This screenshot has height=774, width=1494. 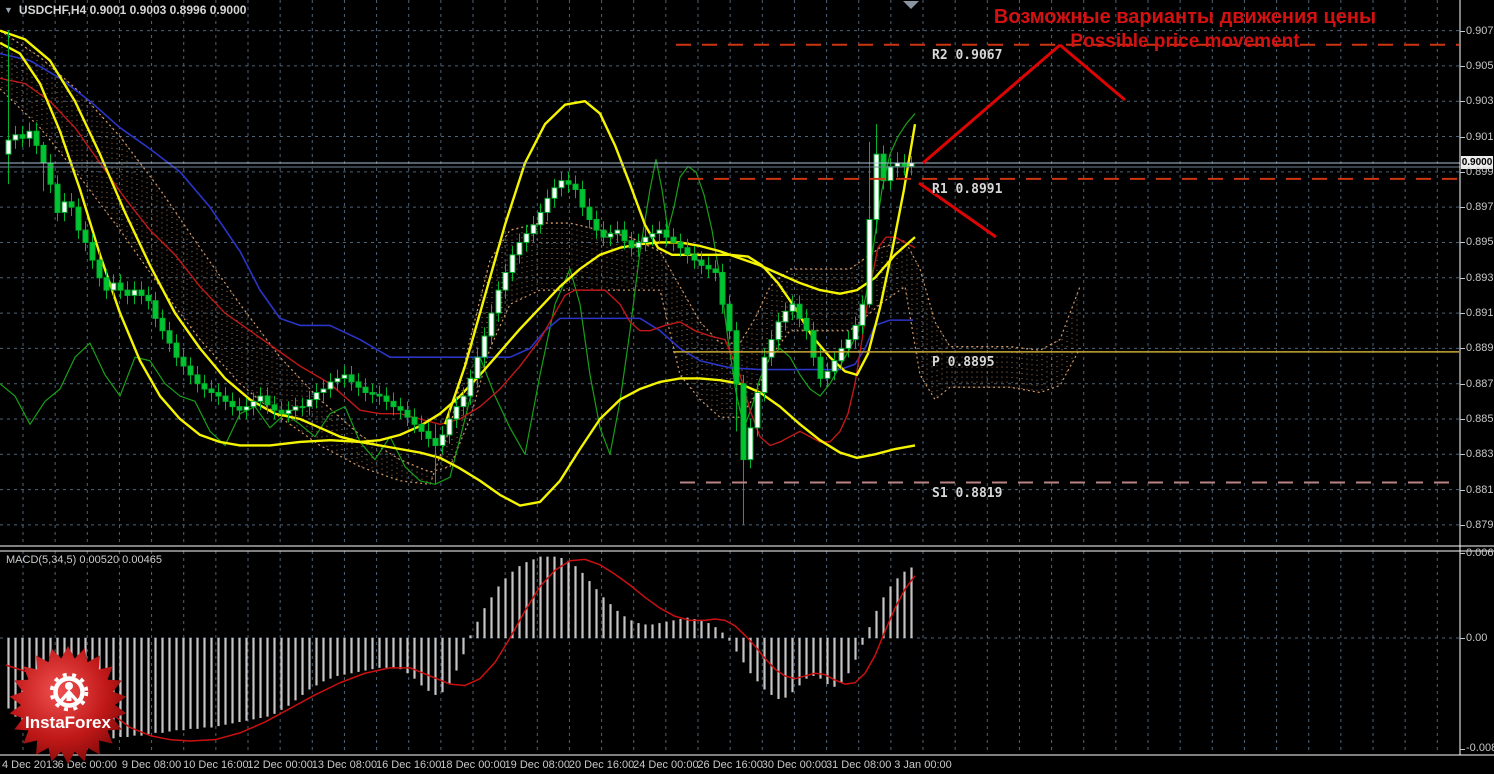 I want to click on macd-axis-label: -0.00816, so click(x=1480, y=748).